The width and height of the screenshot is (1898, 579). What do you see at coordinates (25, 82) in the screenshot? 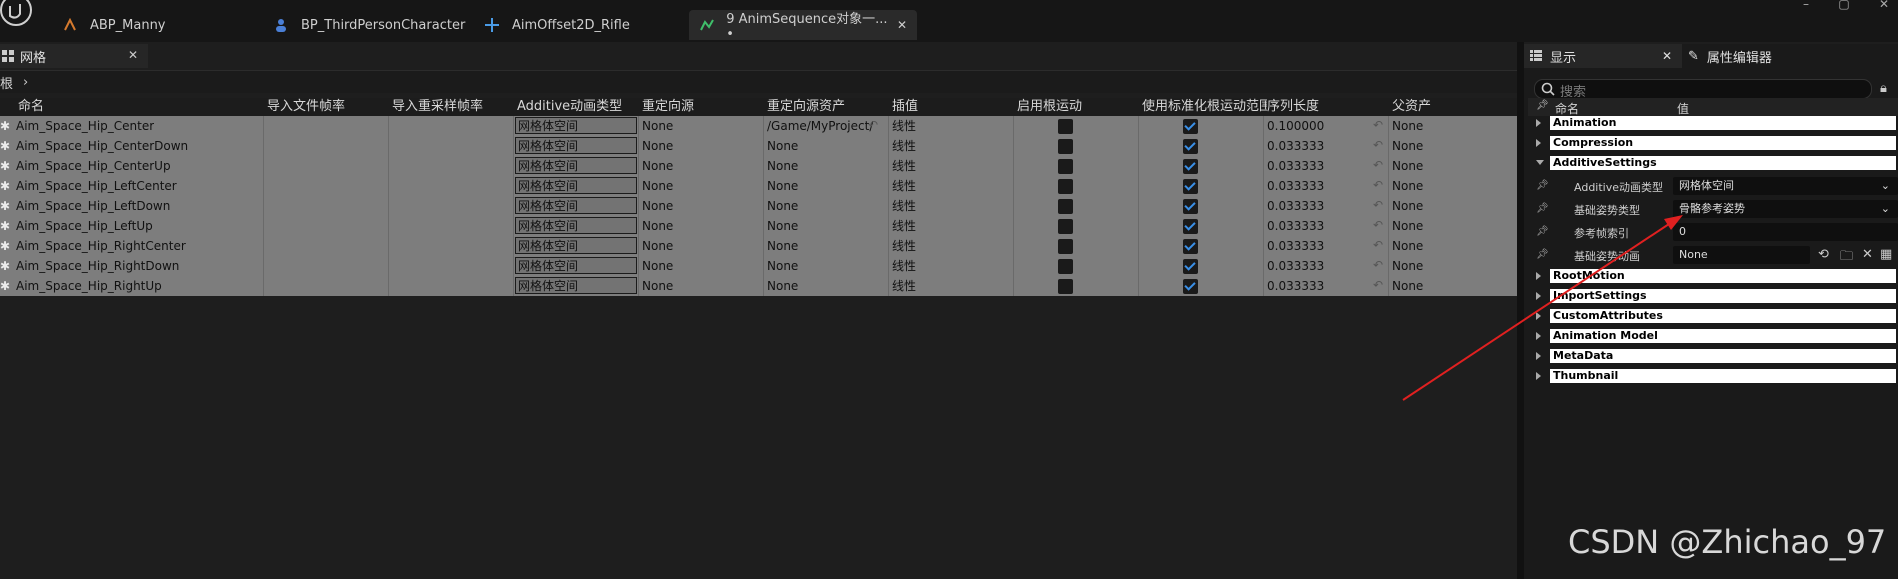
I see `chevron-right-icon: ›` at bounding box center [25, 82].